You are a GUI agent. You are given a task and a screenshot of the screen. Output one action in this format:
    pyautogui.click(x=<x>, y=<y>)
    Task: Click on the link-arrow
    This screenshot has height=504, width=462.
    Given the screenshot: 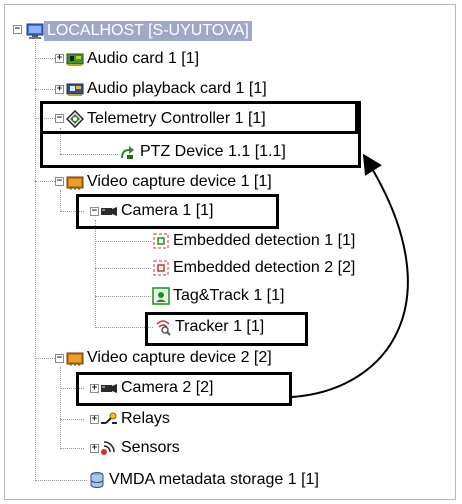 What is the action you would take?
    pyautogui.click(x=350, y=275)
    